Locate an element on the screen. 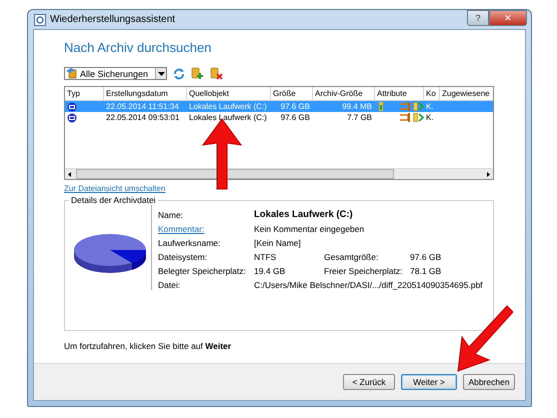 The height and width of the screenshot is (418, 557). column-header: Typ is located at coordinates (84, 93).